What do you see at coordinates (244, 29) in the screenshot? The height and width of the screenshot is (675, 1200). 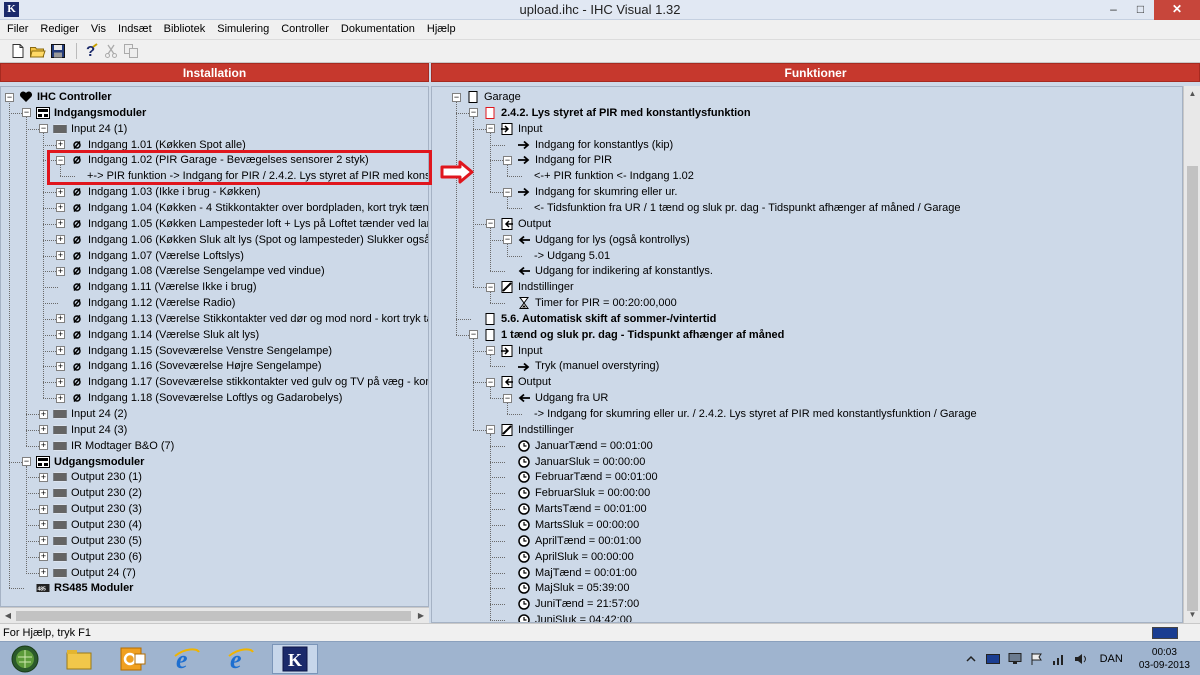 I see `menu-simulering: Simulering` at bounding box center [244, 29].